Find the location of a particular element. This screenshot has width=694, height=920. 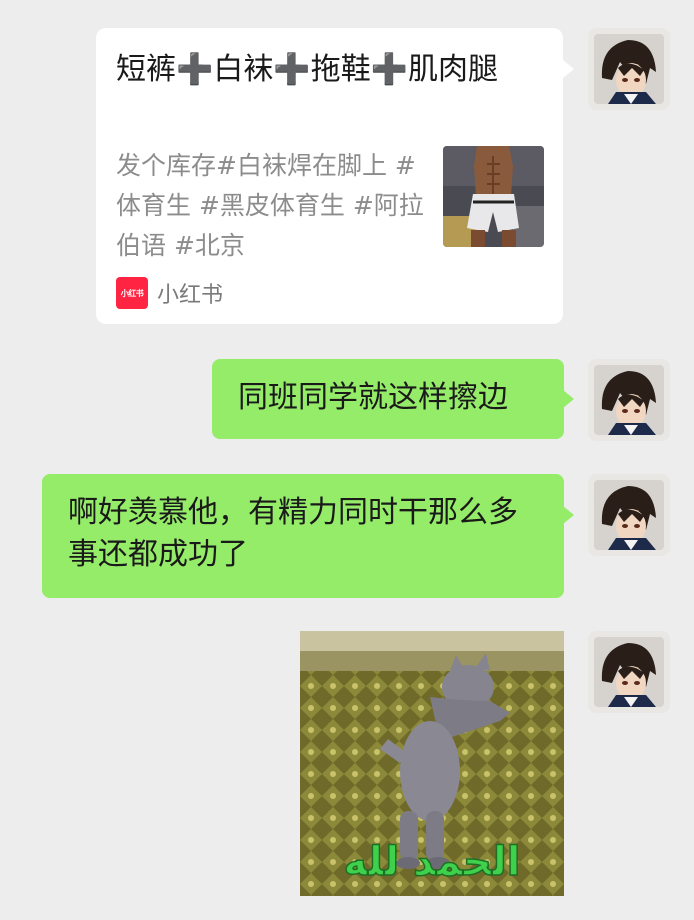

sticker-caption: الحمد لله is located at coordinates (431, 862).